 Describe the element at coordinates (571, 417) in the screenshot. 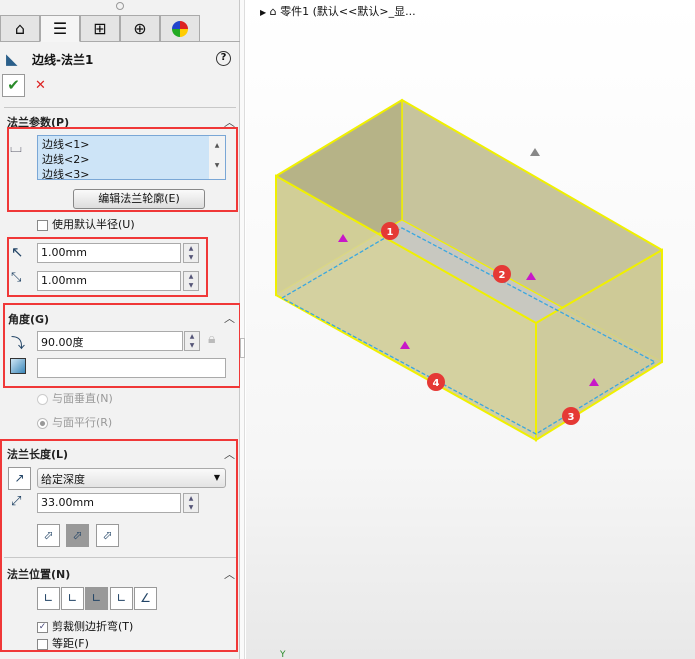

I see `callout-3: 3` at that location.